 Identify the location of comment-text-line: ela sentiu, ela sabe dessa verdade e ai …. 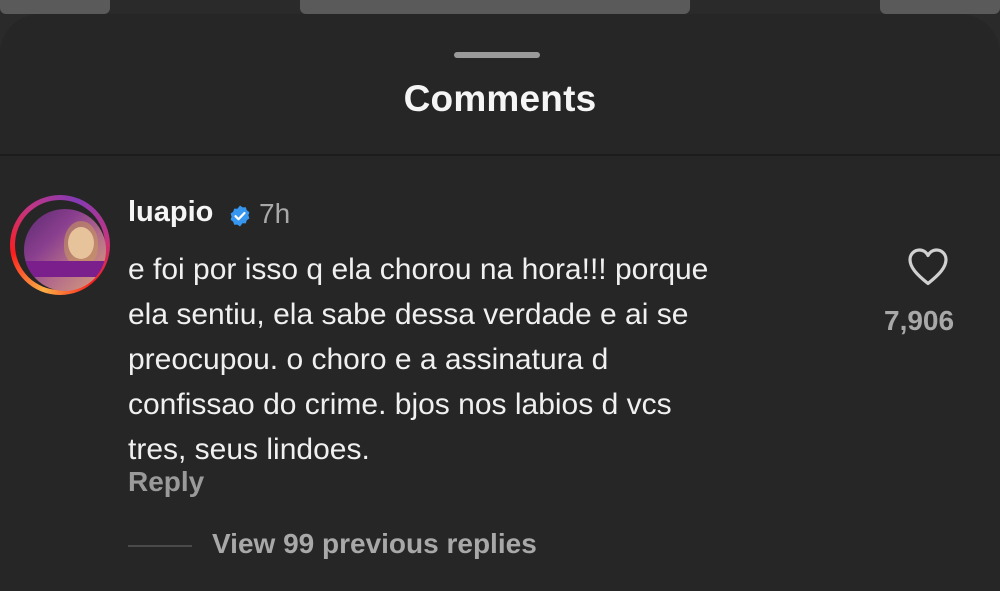
(408, 314).